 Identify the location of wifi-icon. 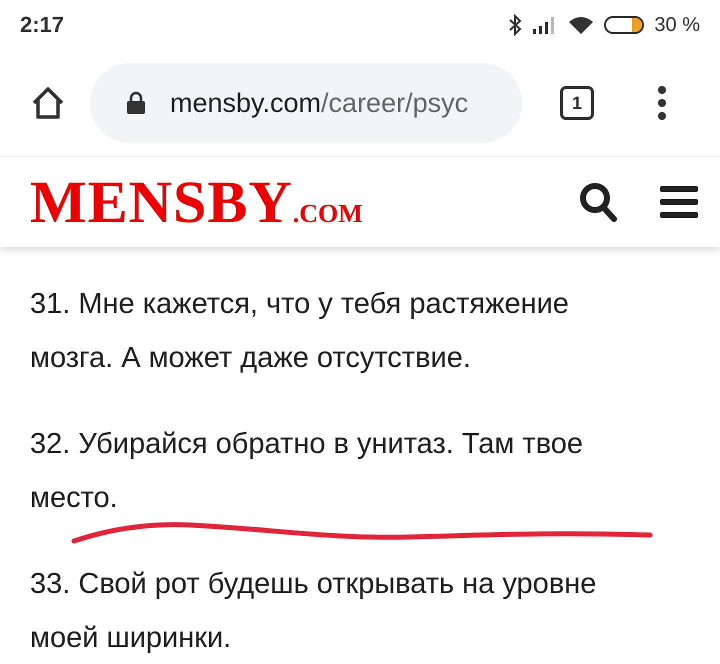
(581, 25).